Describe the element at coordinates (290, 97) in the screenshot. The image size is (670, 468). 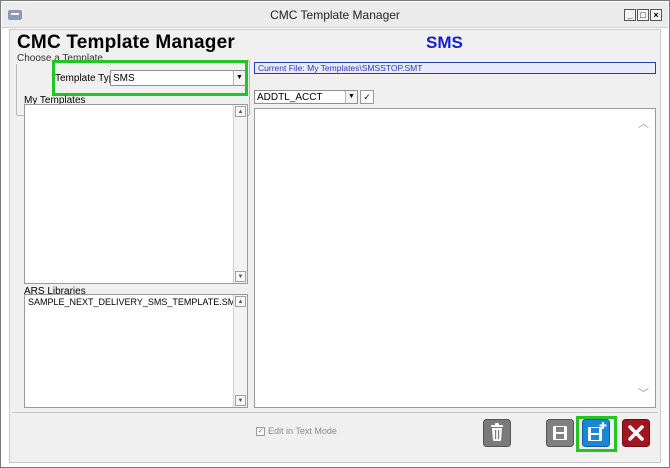
I see `field-select-value: ADDTL_ACCT` at that location.